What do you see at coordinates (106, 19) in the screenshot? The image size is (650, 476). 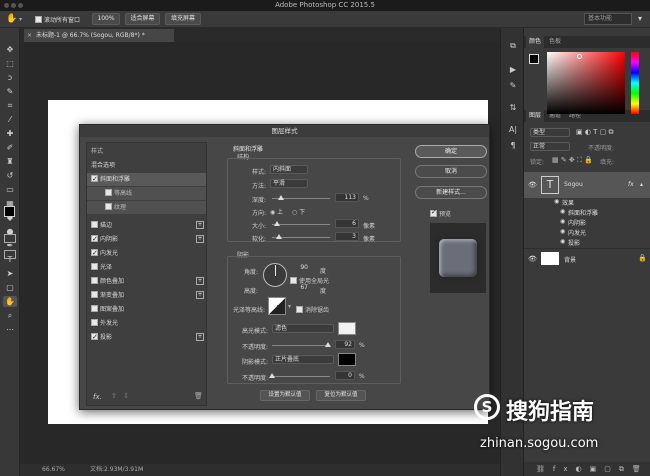 I see `zoom-100-button: 100%` at bounding box center [106, 19].